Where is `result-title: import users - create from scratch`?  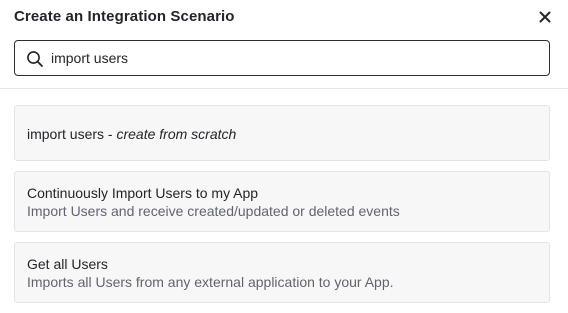
result-title: import users - create from scratch is located at coordinates (131, 134).